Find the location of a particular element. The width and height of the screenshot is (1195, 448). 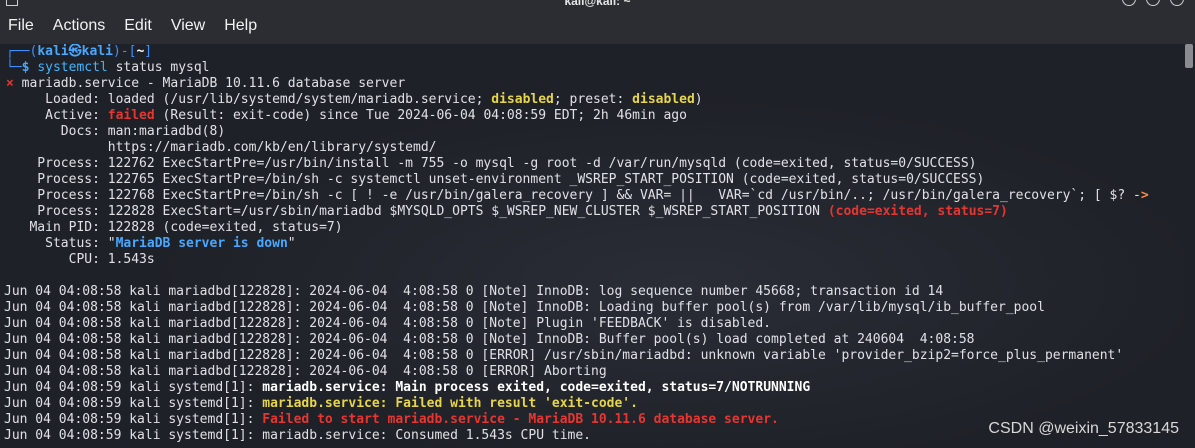

prompt-host: kali is located at coordinates (97, 51).